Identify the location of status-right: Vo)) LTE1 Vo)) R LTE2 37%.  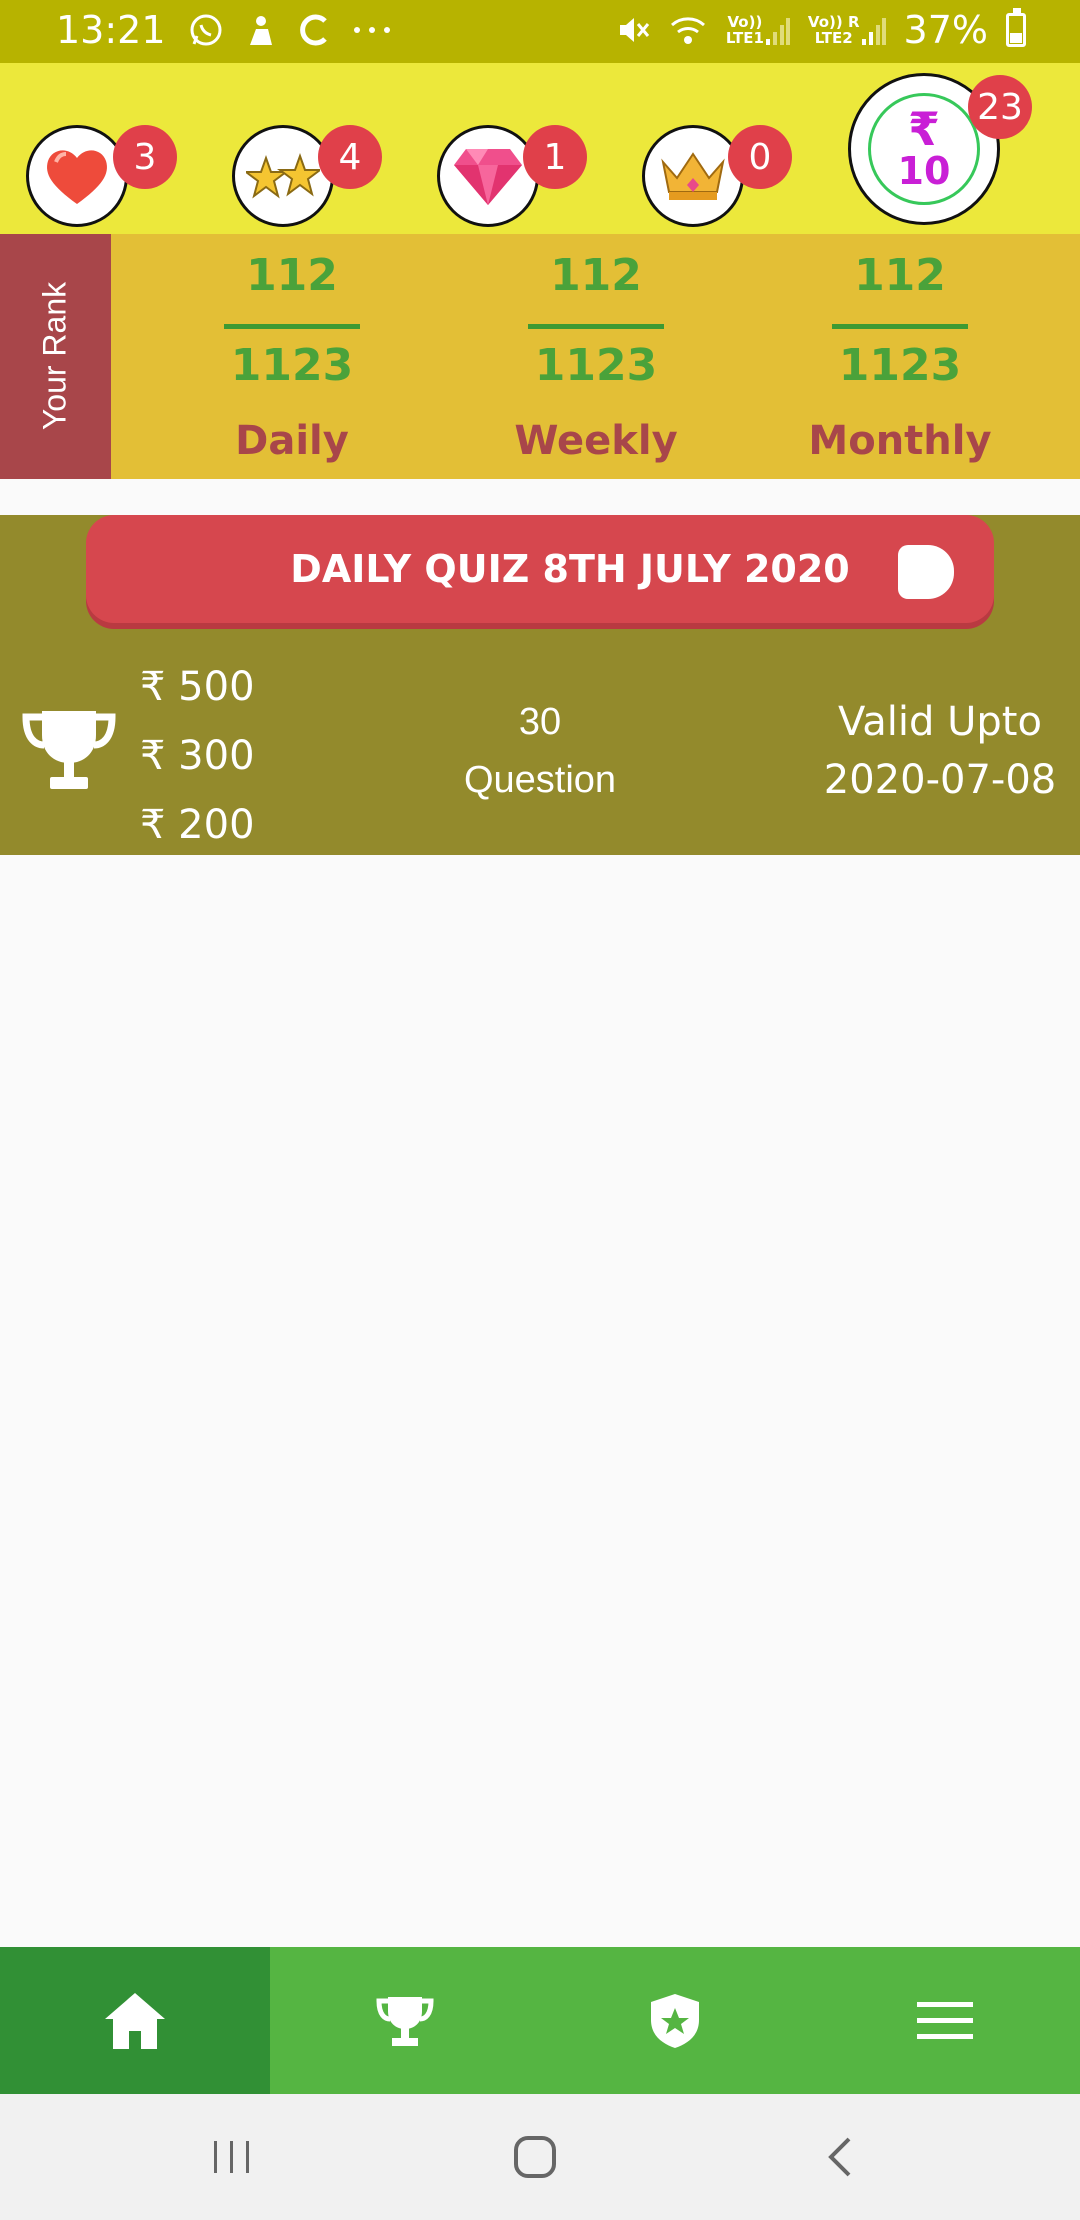
(821, 30).